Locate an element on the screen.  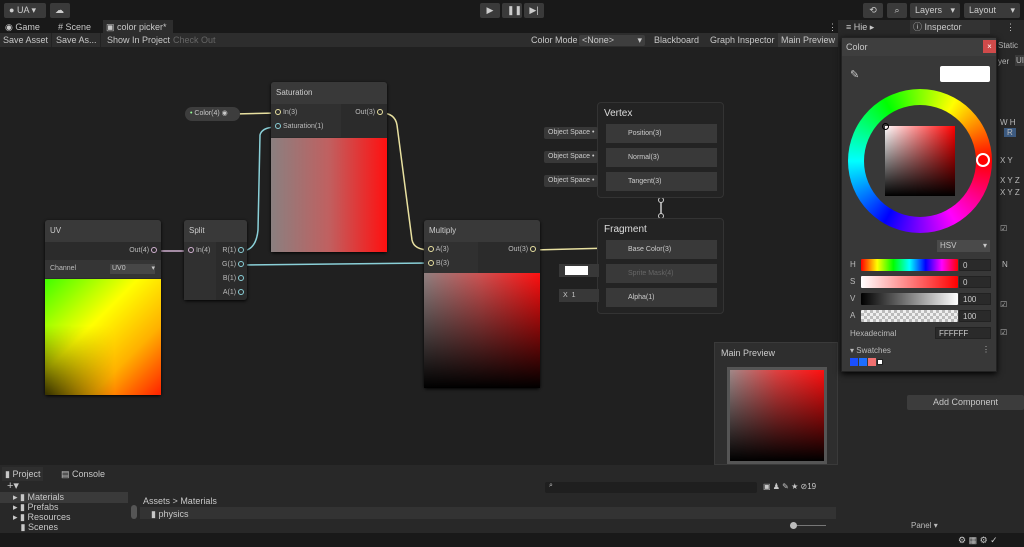
port-b: B(1) is located at coordinates (233, 279).